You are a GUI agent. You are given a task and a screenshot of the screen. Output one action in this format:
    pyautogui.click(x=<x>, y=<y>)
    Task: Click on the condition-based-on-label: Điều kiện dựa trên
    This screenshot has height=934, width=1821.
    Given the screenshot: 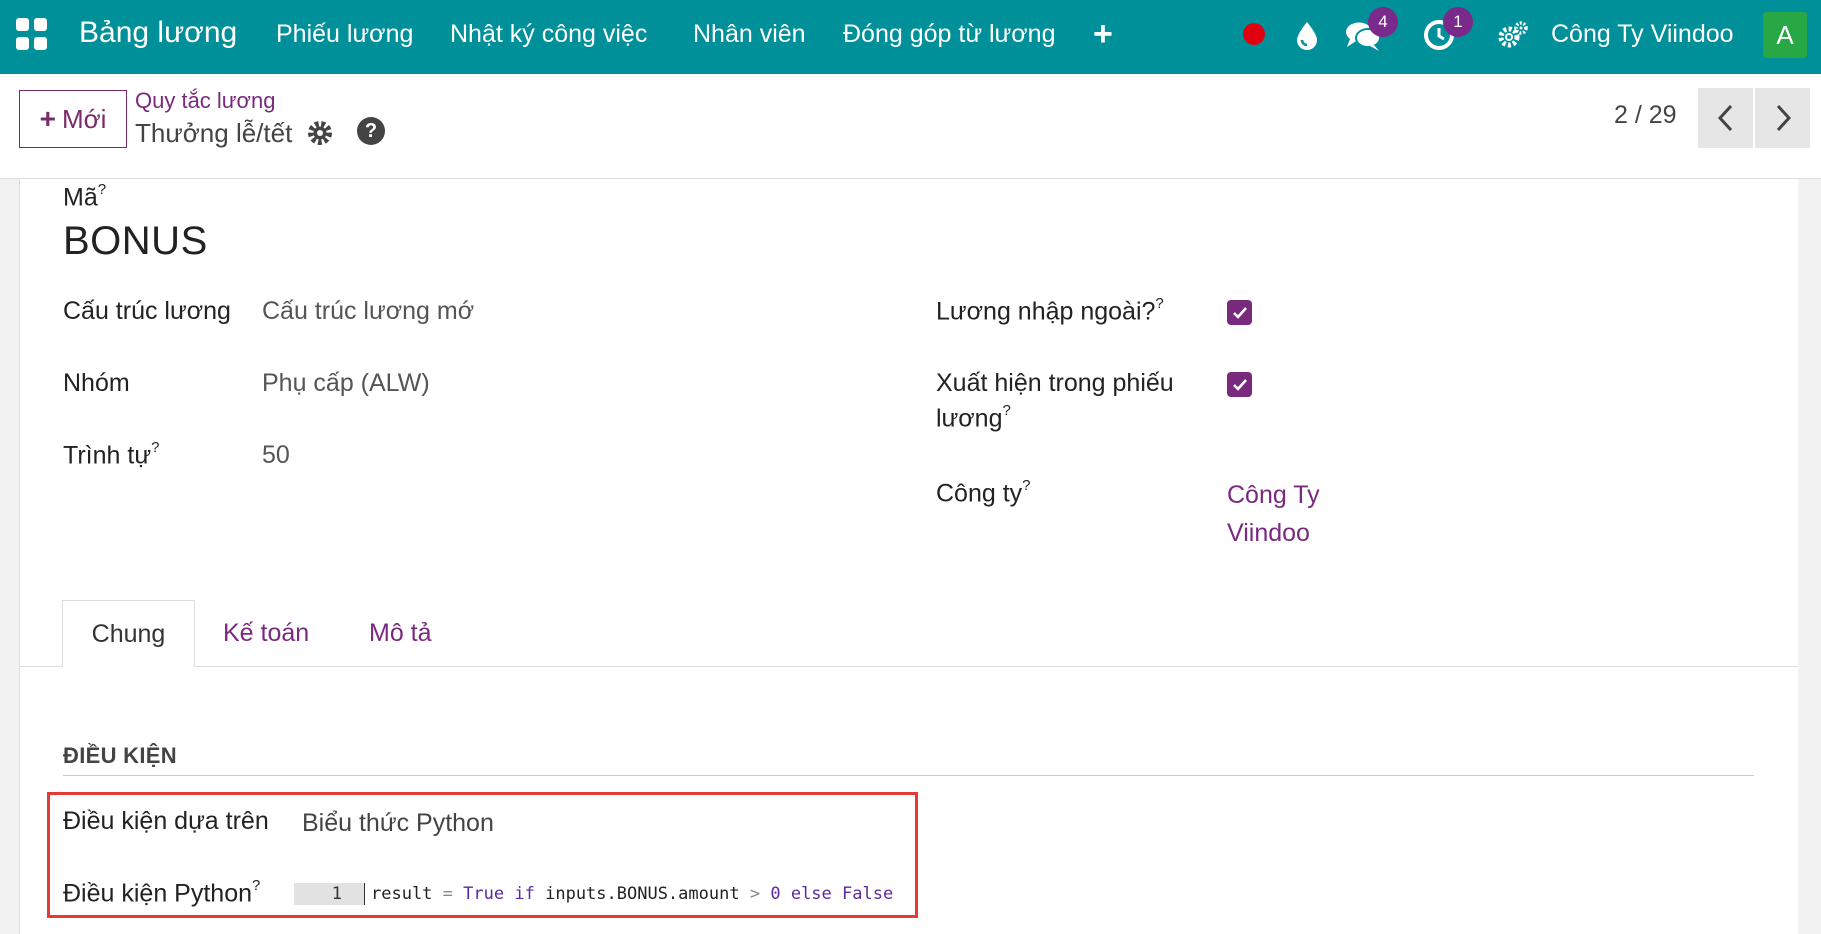 What is the action you would take?
    pyautogui.click(x=166, y=821)
    